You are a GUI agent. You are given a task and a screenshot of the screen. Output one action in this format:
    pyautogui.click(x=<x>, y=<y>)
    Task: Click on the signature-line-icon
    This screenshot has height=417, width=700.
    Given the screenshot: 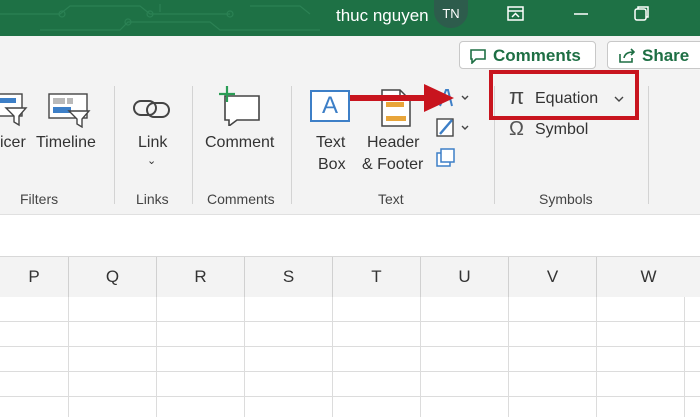 What is the action you would take?
    pyautogui.click(x=452, y=127)
    